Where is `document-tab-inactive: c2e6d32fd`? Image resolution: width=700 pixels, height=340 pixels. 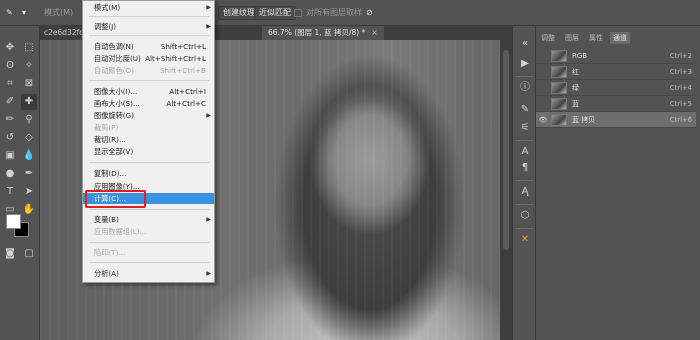
document-tab-inactive: c2e6d32fd is located at coordinates (64, 33).